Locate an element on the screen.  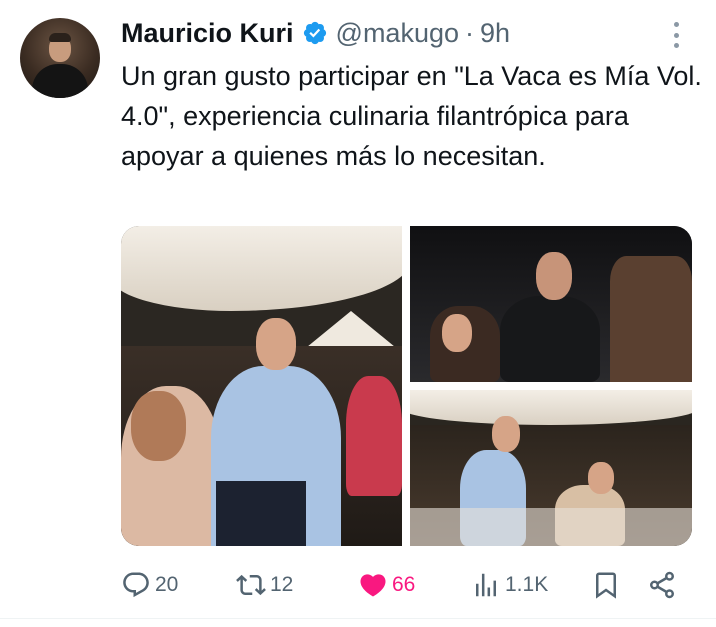
photo-bottom-right is located at coordinates (551, 468).